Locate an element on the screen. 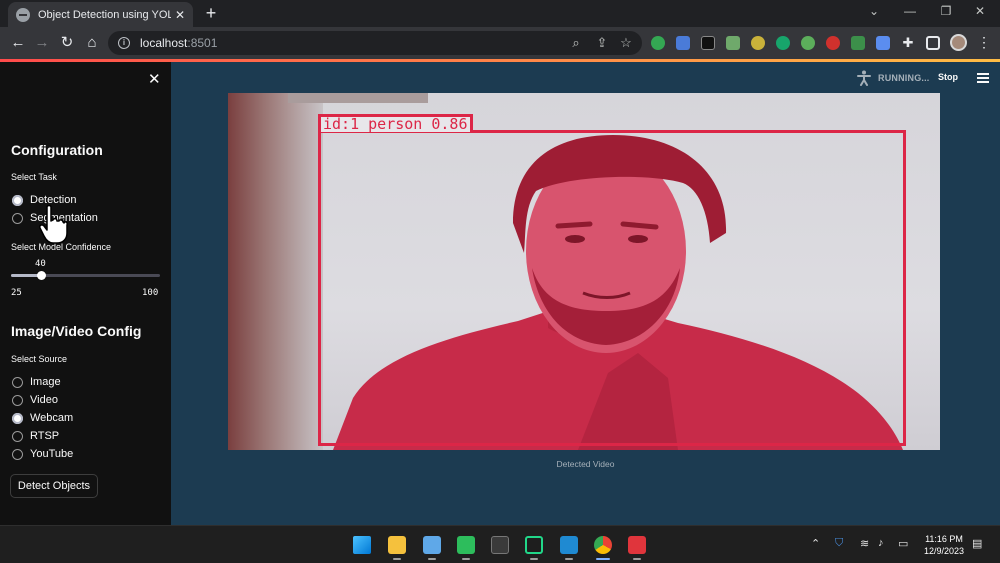 The height and width of the screenshot is (563, 1000). url-host: localhost is located at coordinates (164, 43).